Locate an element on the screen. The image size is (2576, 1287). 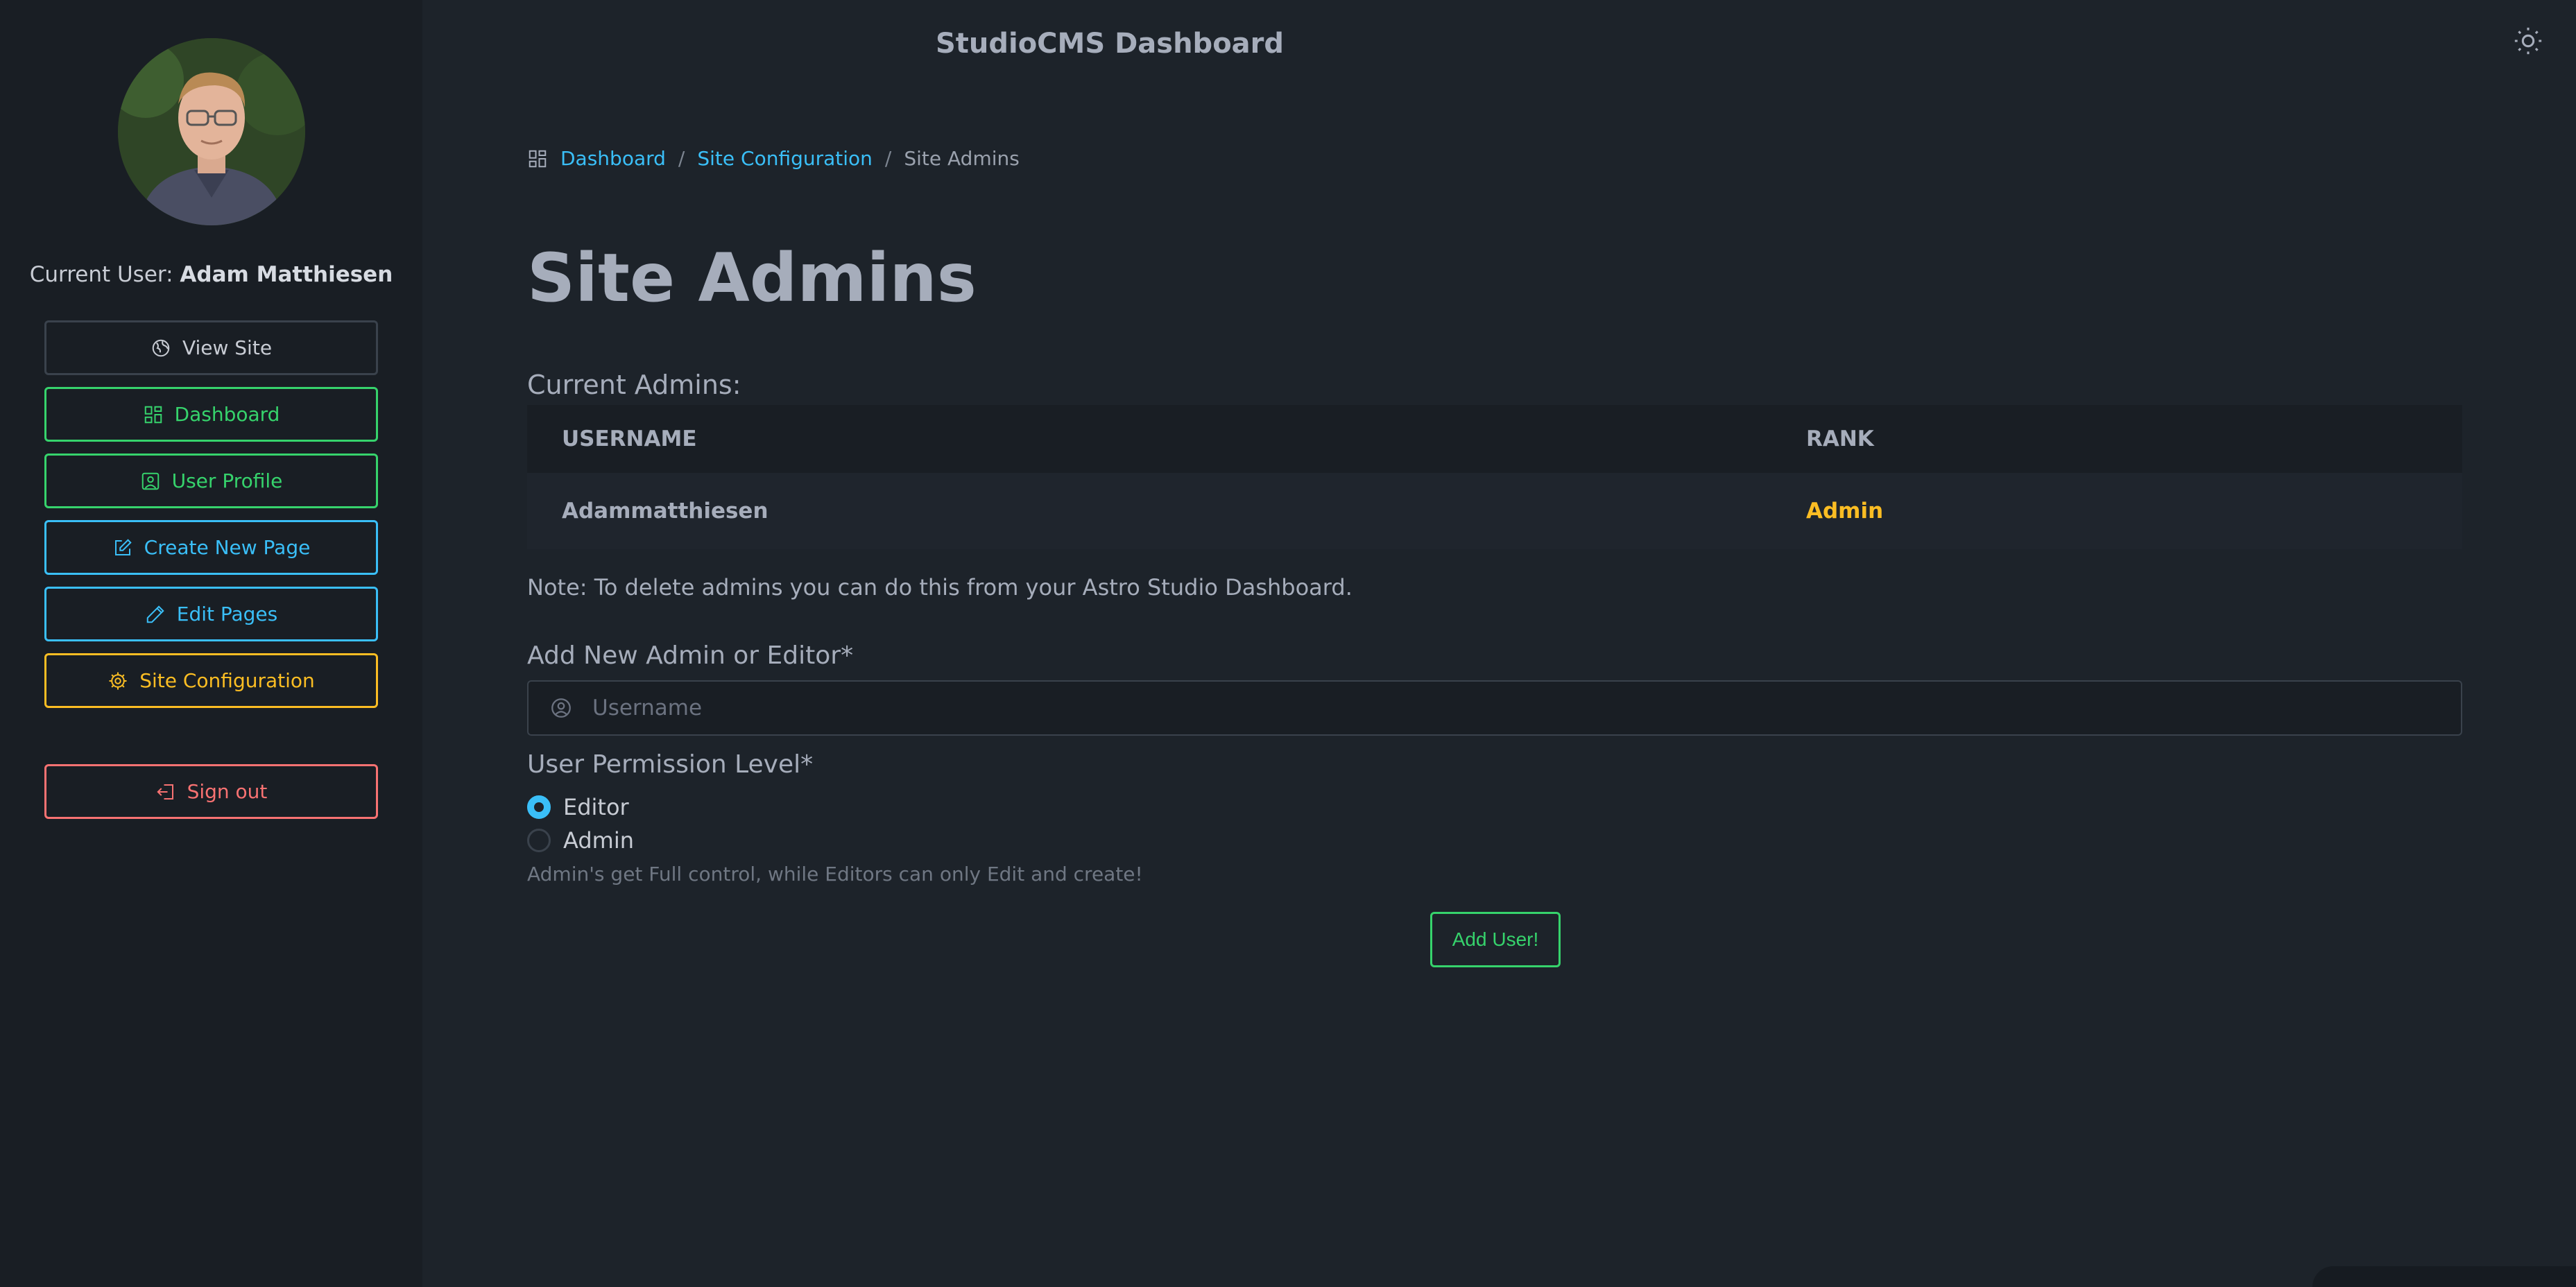
admin-radio is located at coordinates (539, 840).